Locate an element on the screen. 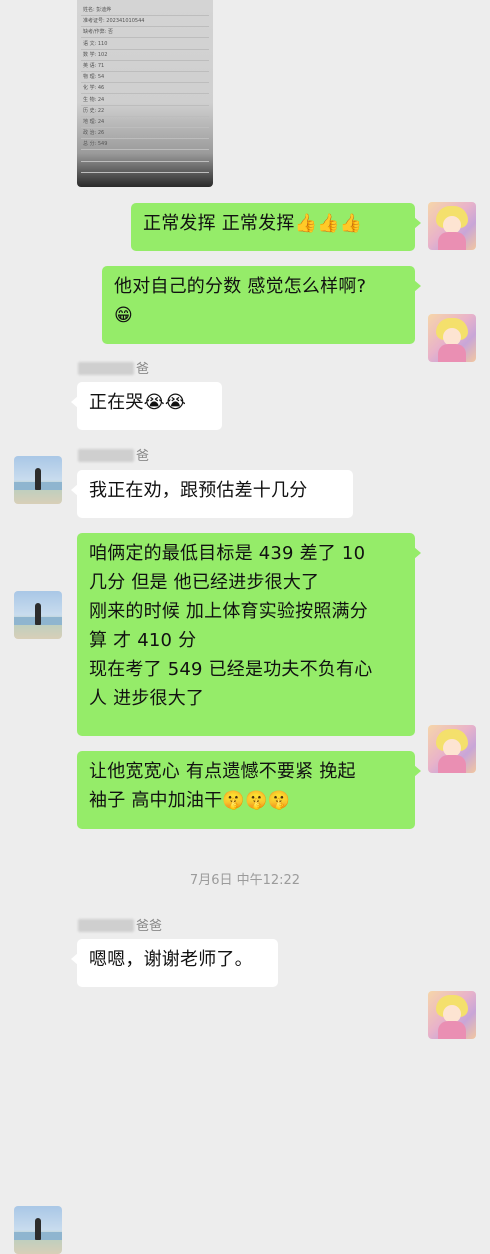  score-row: 物 理: 54 is located at coordinates (94, 77).